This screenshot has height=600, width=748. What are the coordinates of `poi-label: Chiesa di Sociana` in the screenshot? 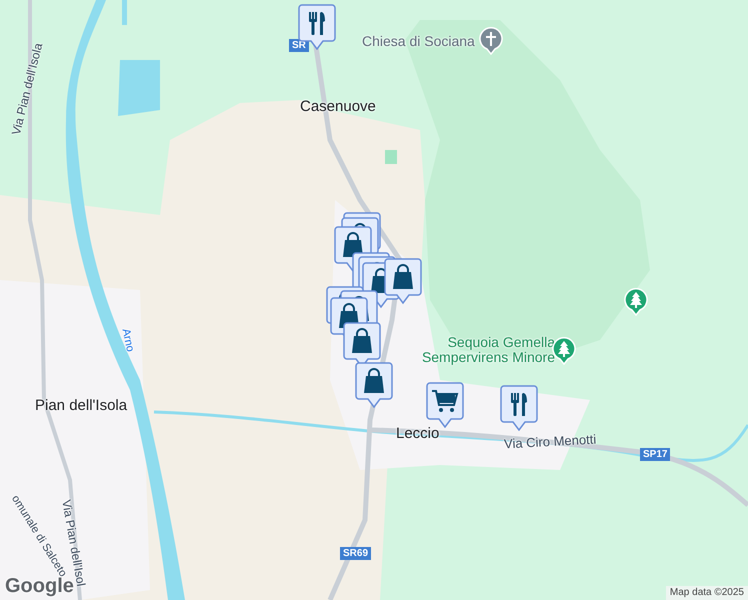 It's located at (418, 41).